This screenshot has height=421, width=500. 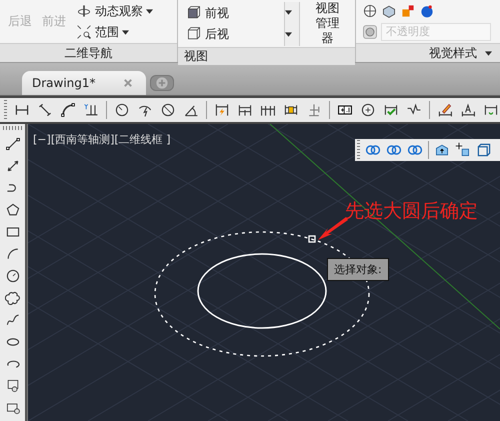 I want to click on view-tool-button: 范围, so click(x=114, y=32).